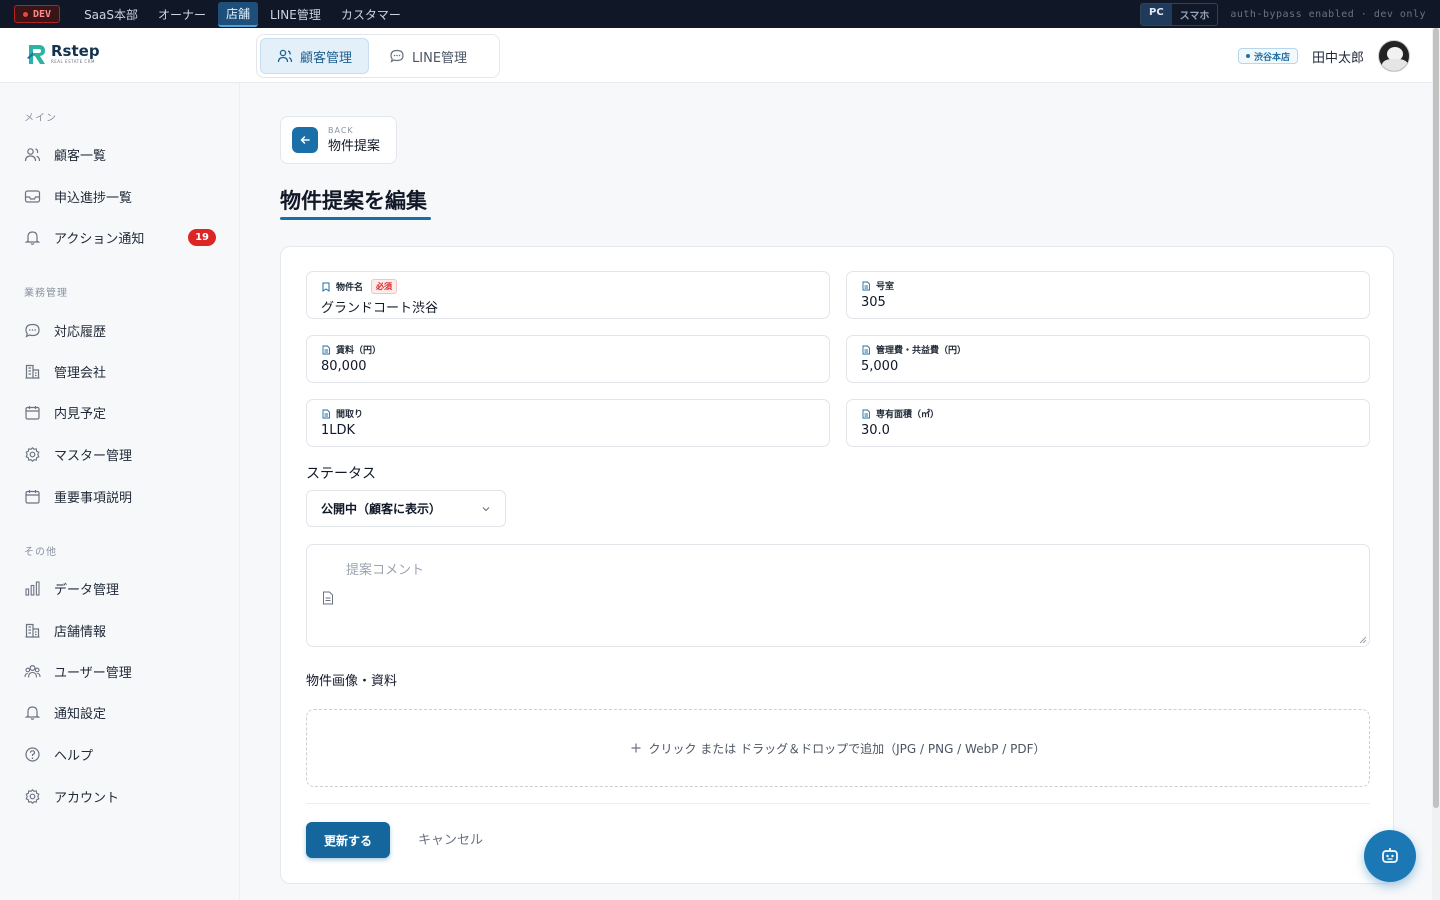  Describe the element at coordinates (359, 351) in the screenshot. I see `field-label: 賃料（円）` at that location.